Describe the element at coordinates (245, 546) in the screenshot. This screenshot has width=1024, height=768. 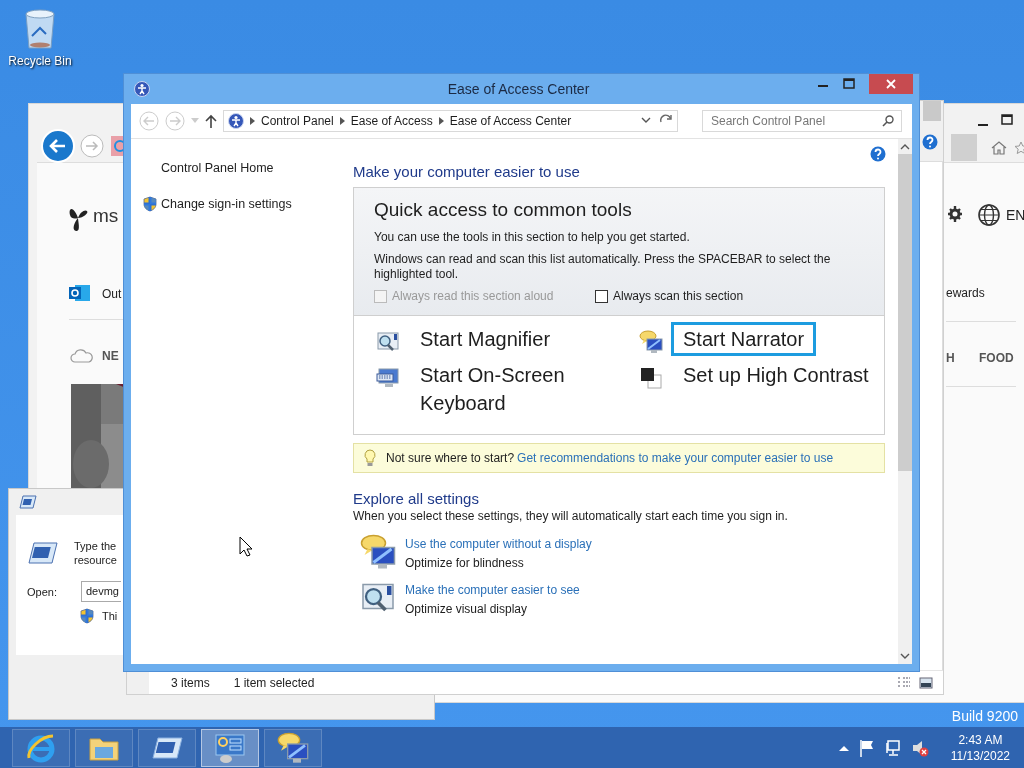
I see `cursor-icon` at that location.